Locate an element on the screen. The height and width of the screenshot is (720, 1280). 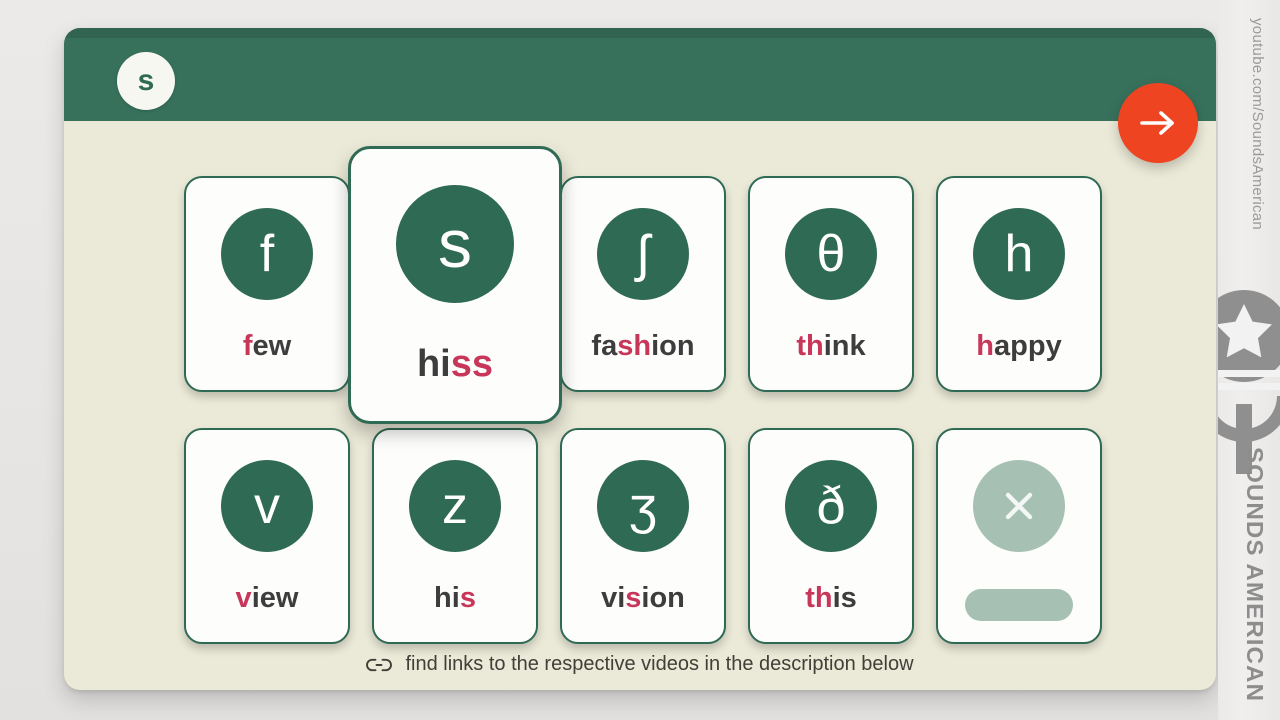
phoneme-symbol: ʒ is located at coordinates (643, 506).